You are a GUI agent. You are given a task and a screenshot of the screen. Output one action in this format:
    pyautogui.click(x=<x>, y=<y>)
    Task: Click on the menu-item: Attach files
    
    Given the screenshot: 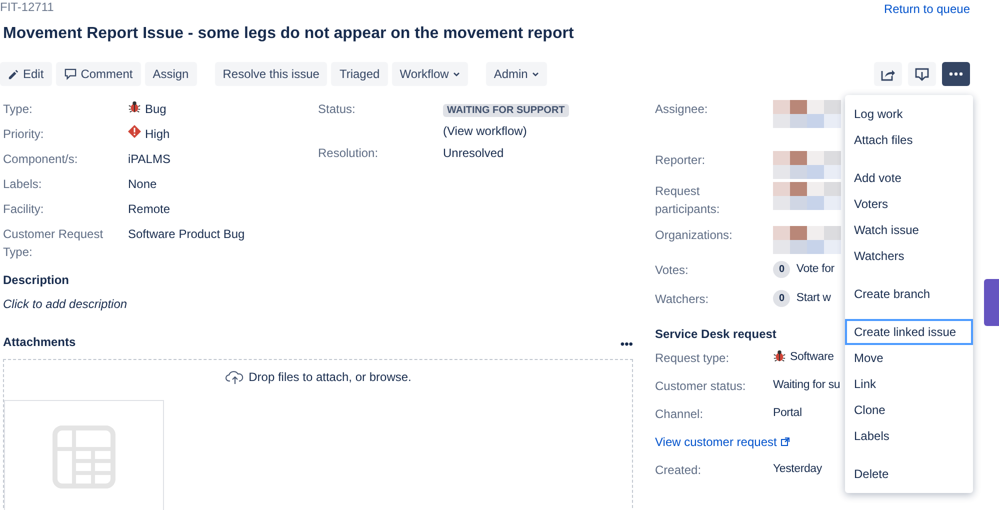 What is the action you would take?
    pyautogui.click(x=909, y=140)
    